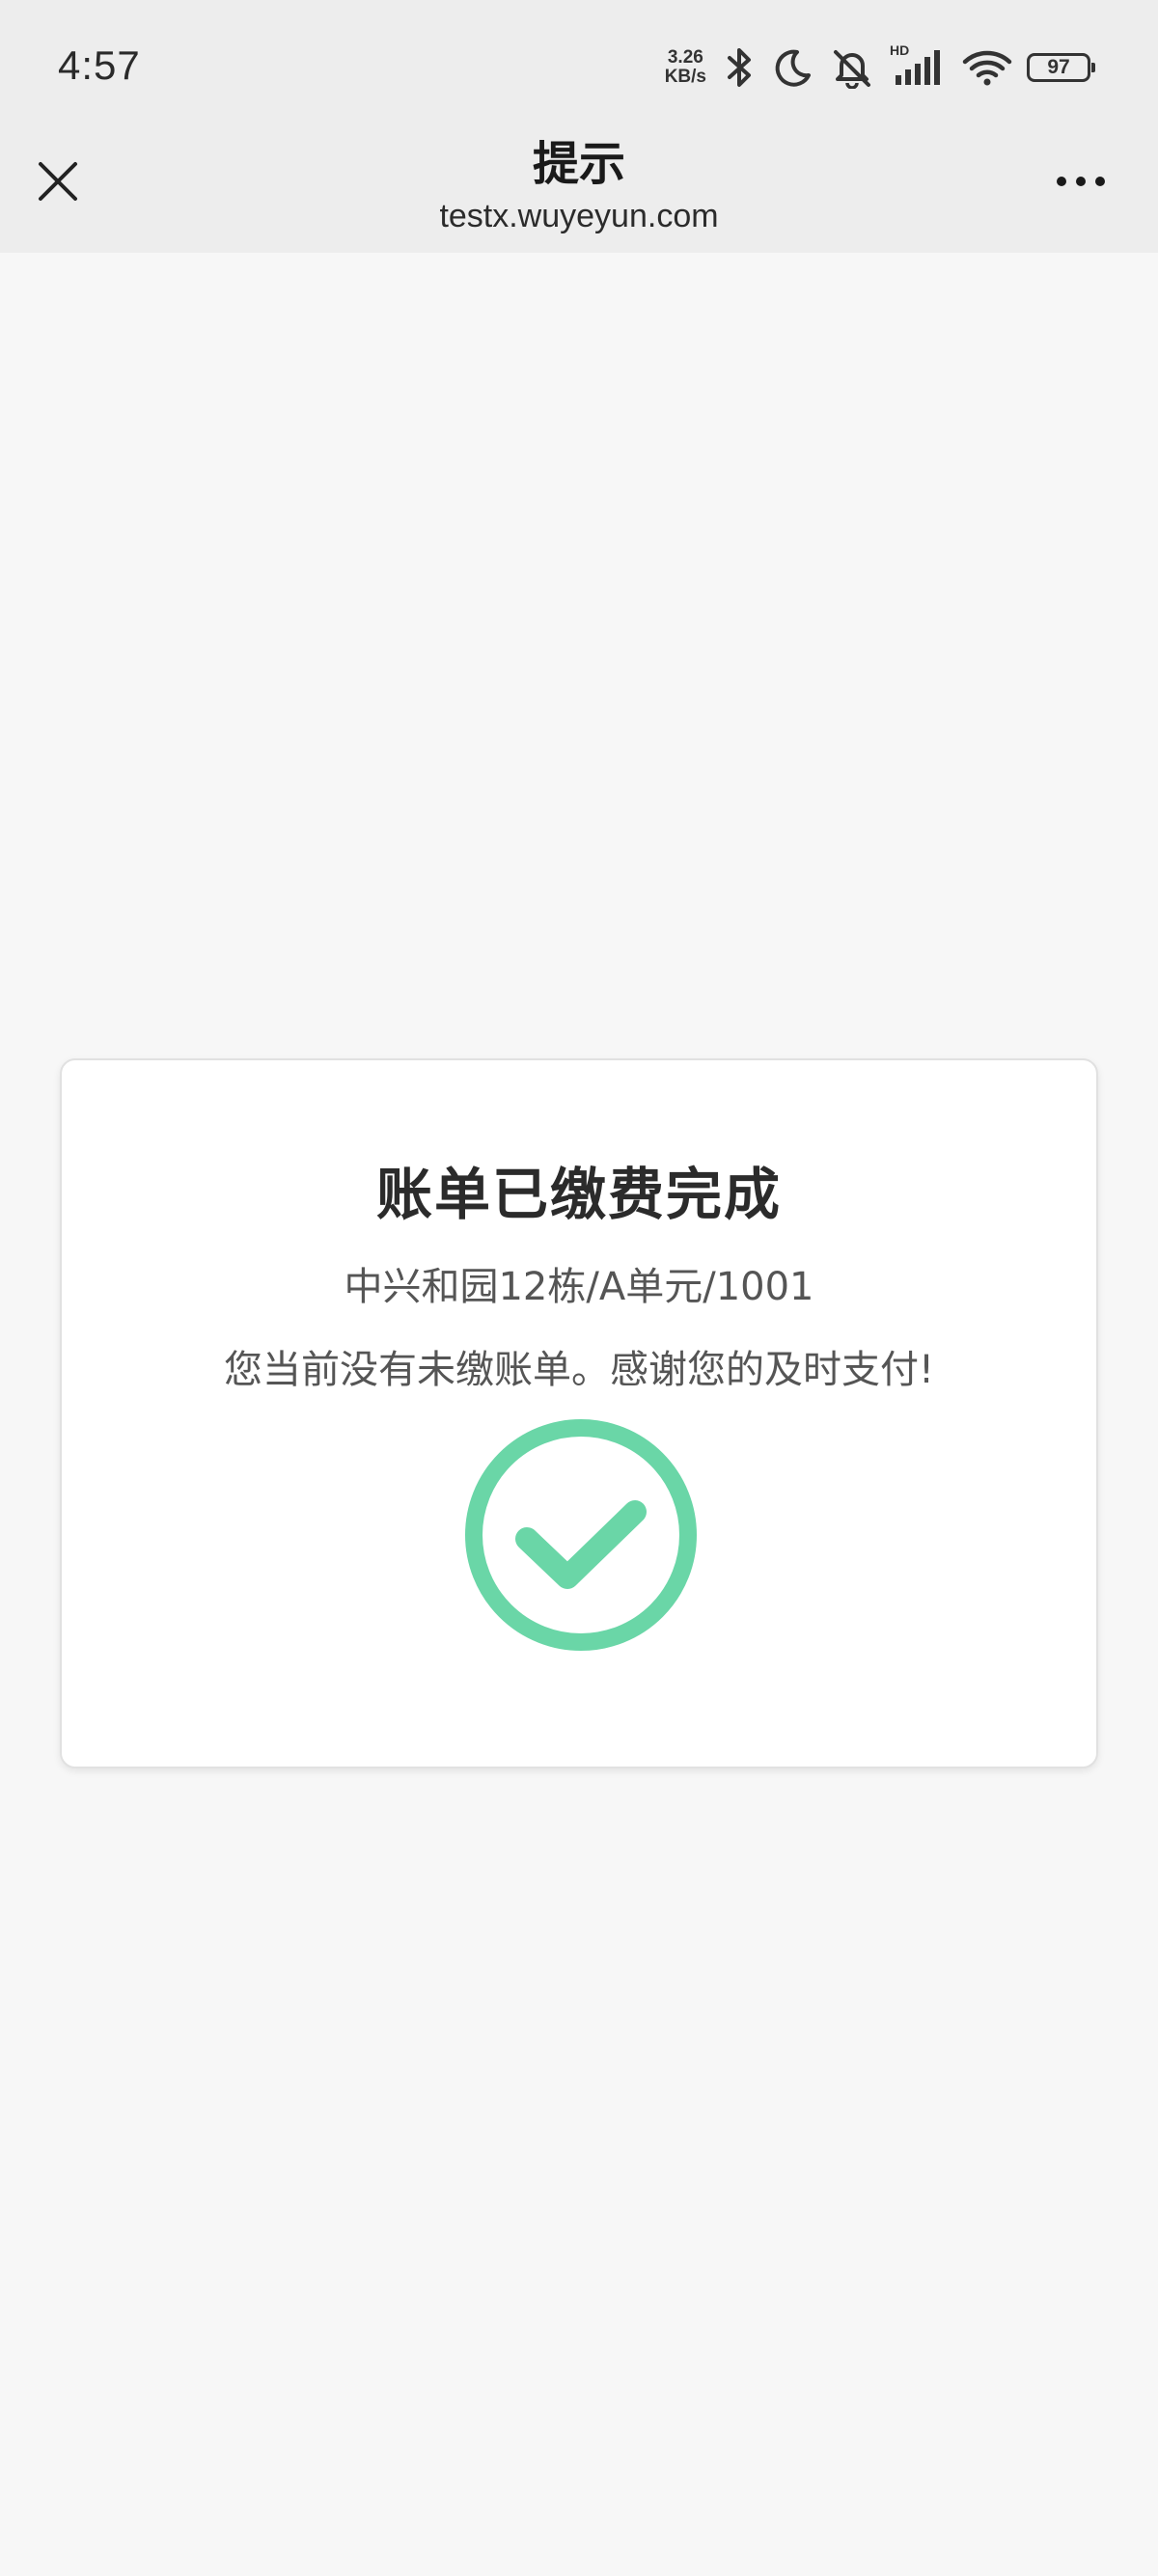 This screenshot has width=1158, height=2576. I want to click on page-domain: testx.wuyeyun.com, so click(579, 216).